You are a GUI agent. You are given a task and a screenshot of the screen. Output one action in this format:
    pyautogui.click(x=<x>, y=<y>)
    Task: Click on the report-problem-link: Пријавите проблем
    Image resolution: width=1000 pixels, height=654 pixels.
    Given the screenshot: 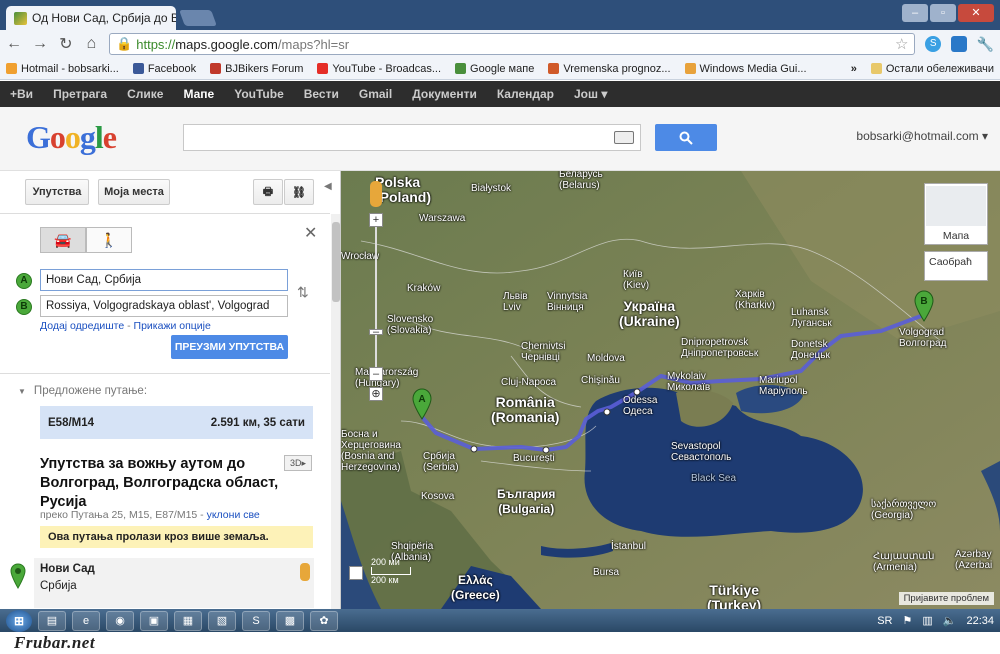 What is the action you would take?
    pyautogui.click(x=946, y=598)
    